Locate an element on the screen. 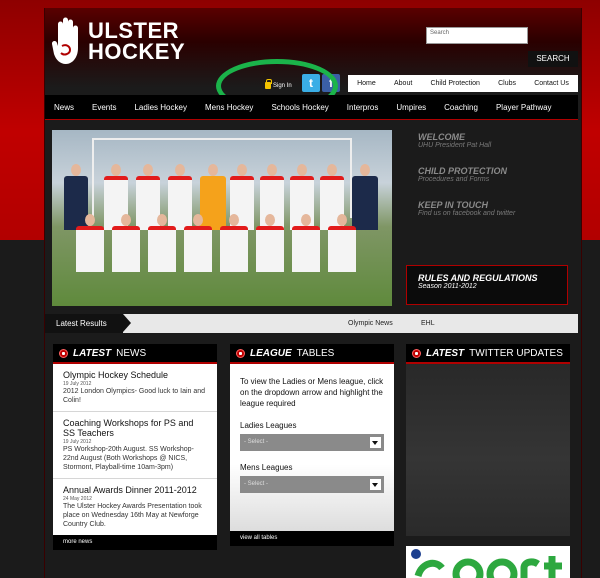 This screenshot has width=600, height=578. more-news-link: more news is located at coordinates (135, 542).